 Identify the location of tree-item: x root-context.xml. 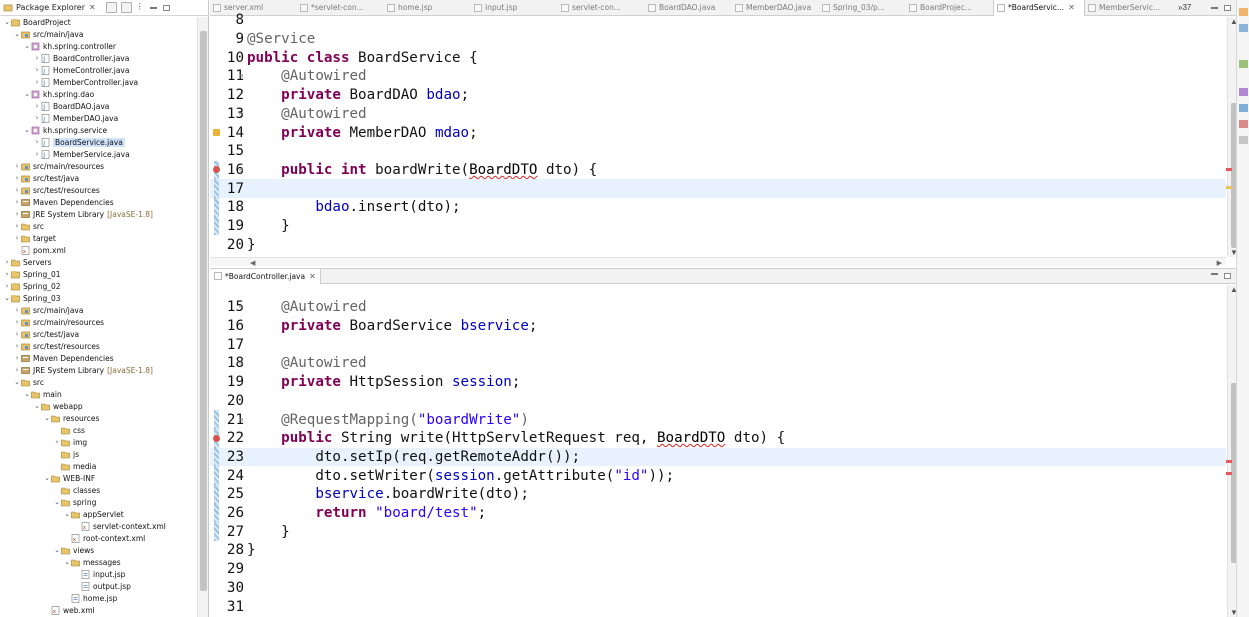
(72, 538).